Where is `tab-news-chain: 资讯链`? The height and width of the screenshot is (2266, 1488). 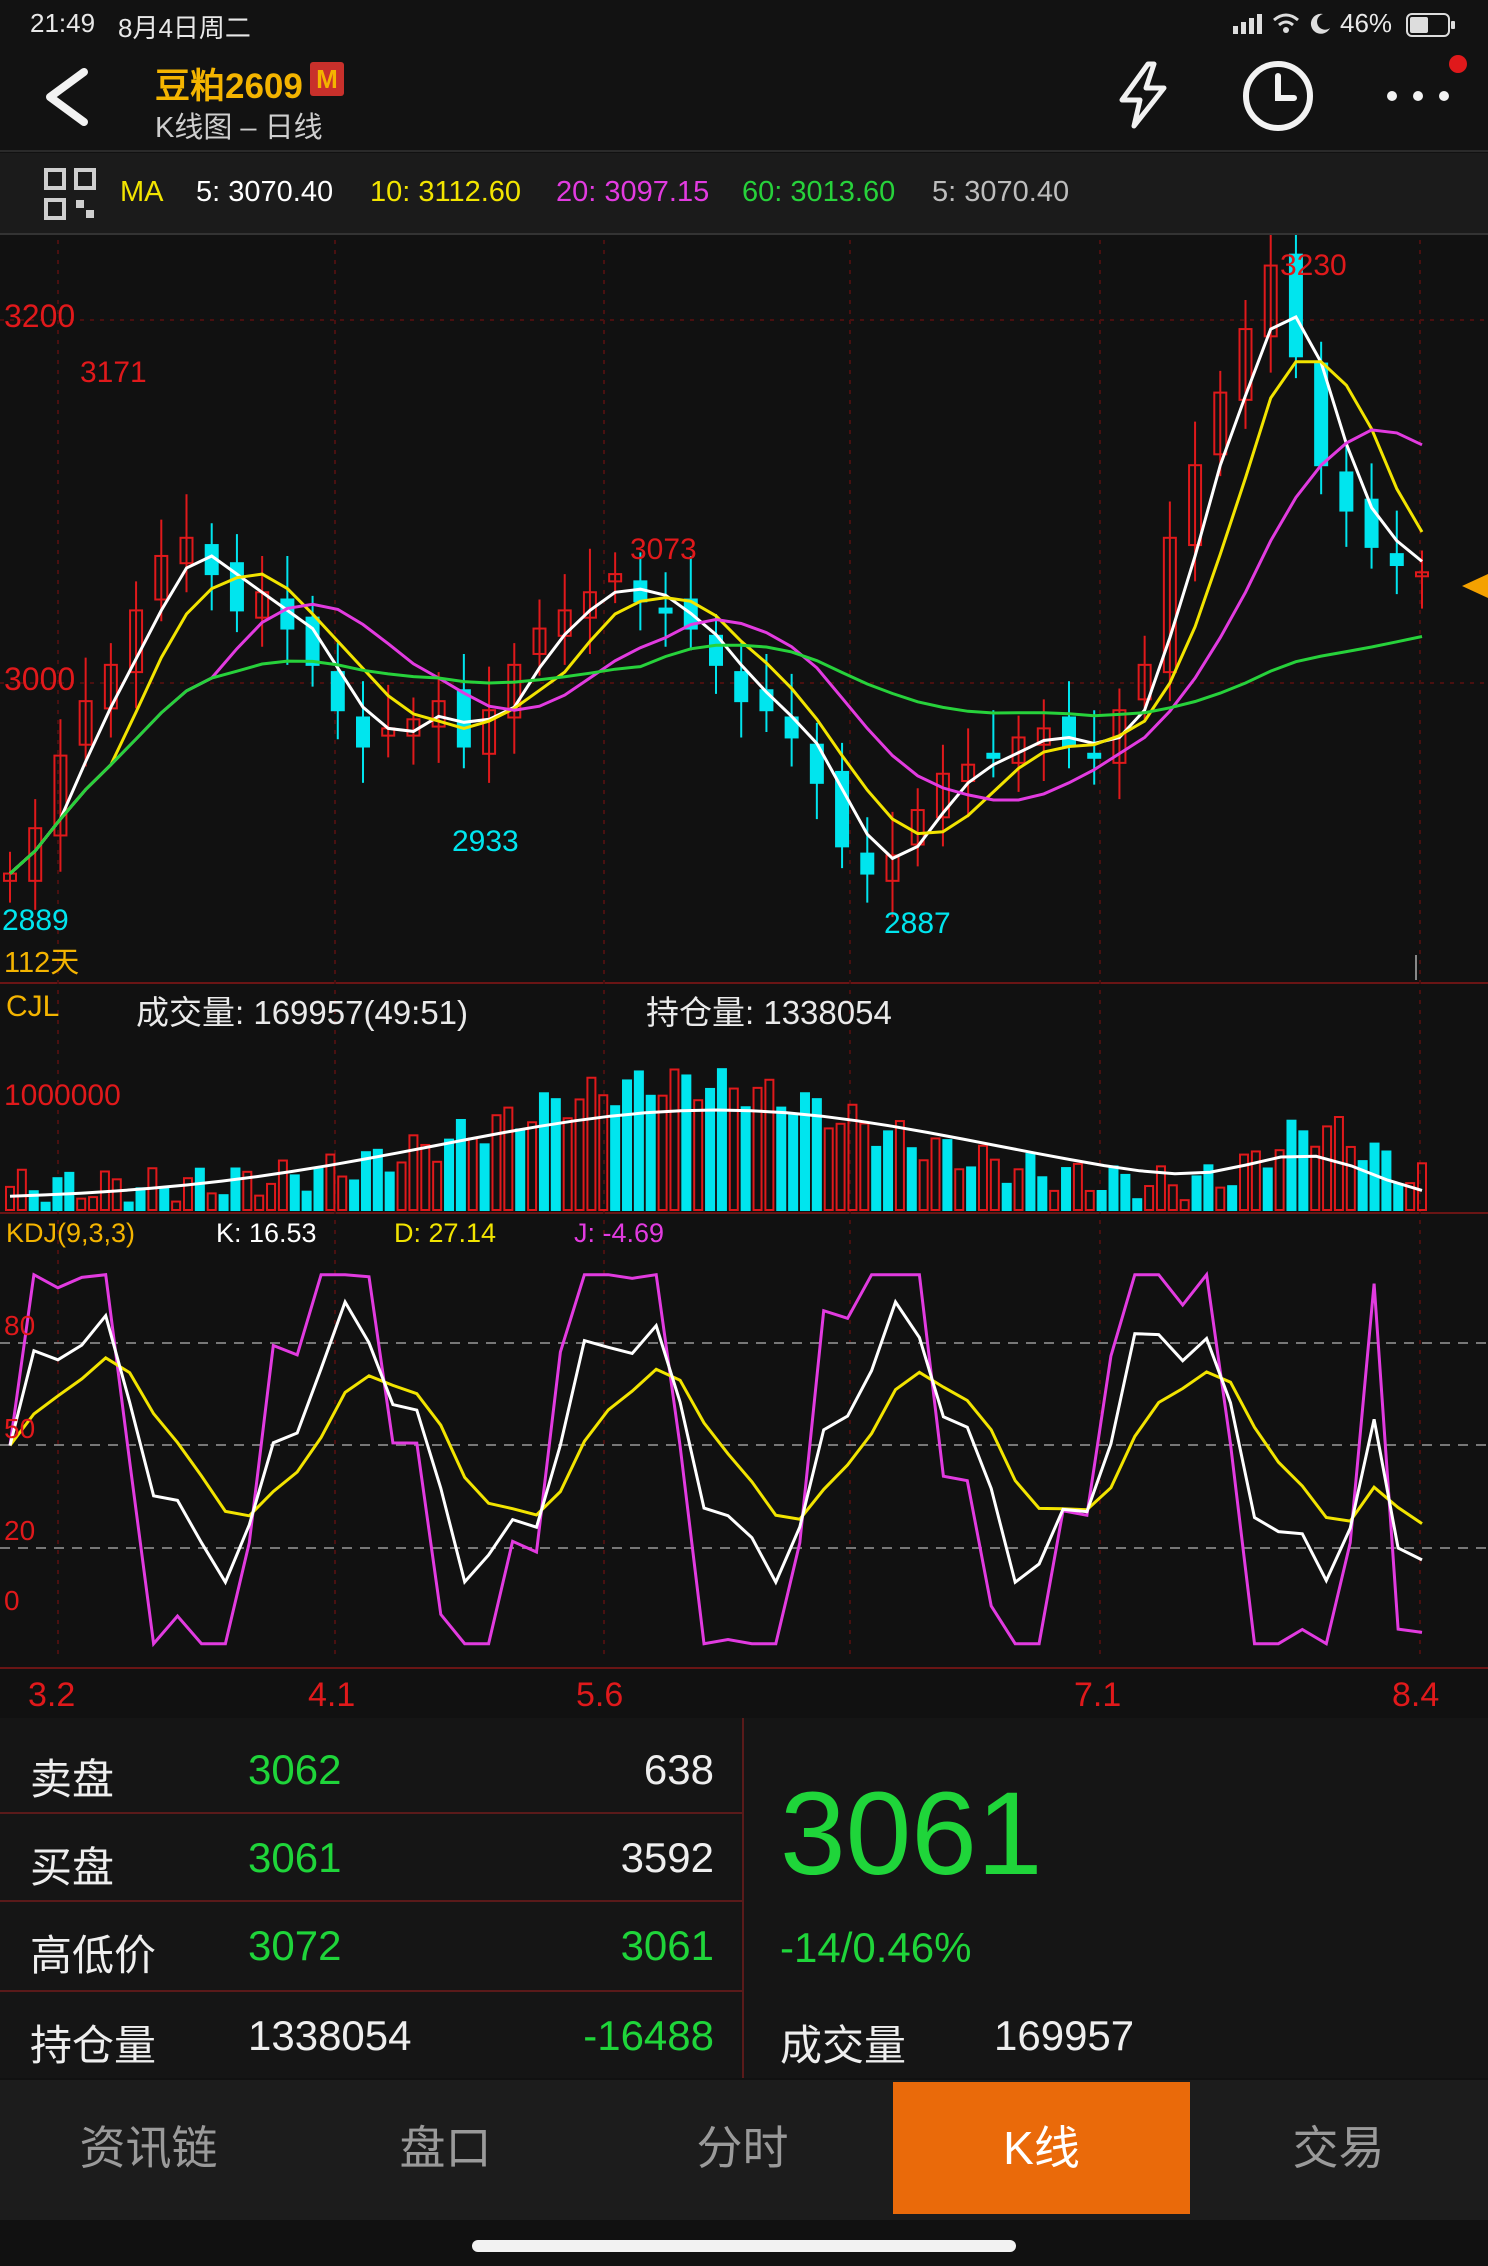 tab-news-chain: 资讯链 is located at coordinates (148, 2148).